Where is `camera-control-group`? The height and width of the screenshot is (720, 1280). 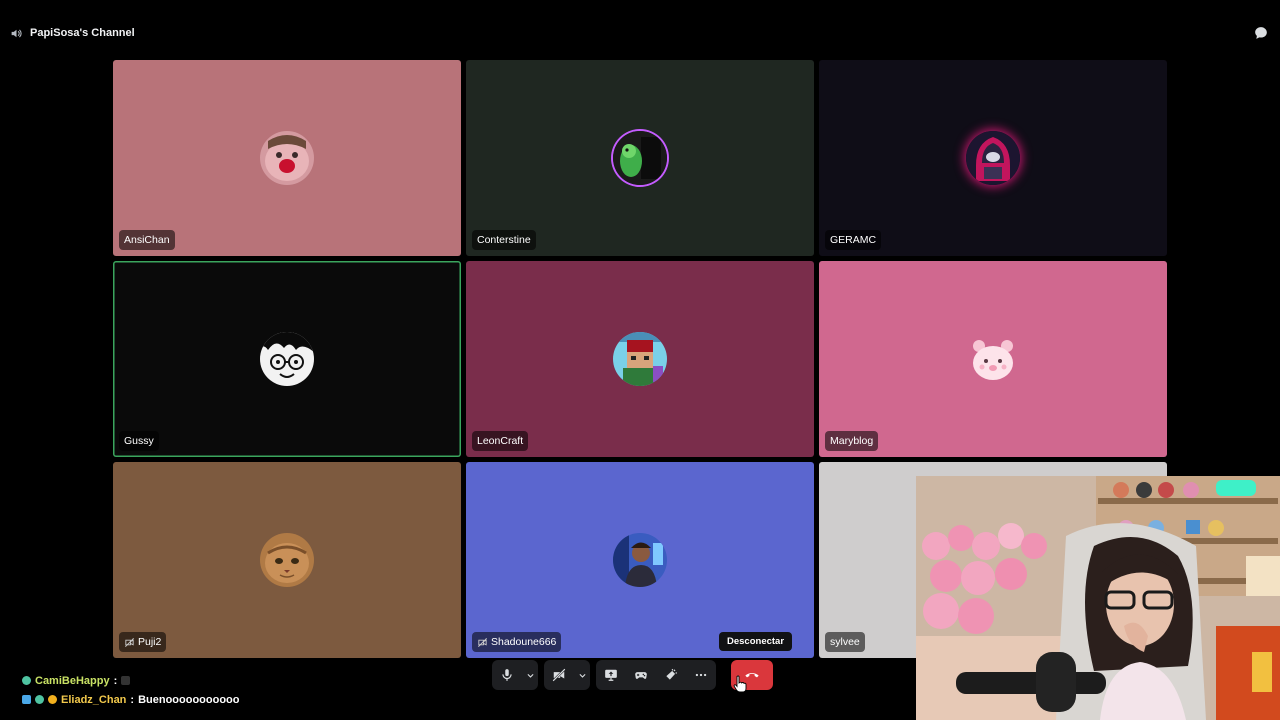
camera-control-group is located at coordinates (567, 675).